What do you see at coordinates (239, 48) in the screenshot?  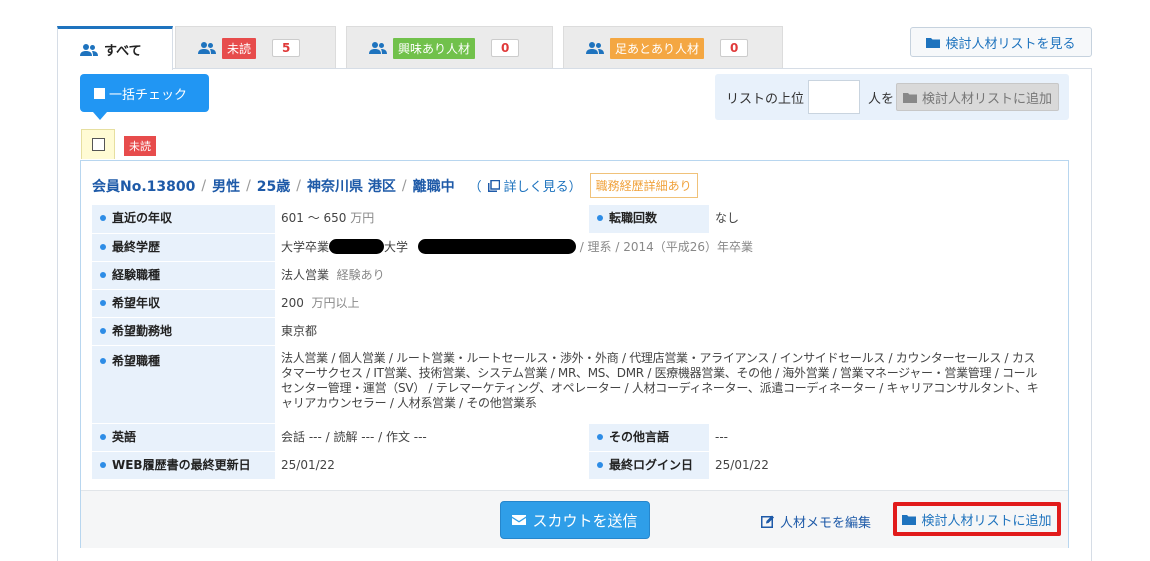 I see `tab-unread-tag: 未読` at bounding box center [239, 48].